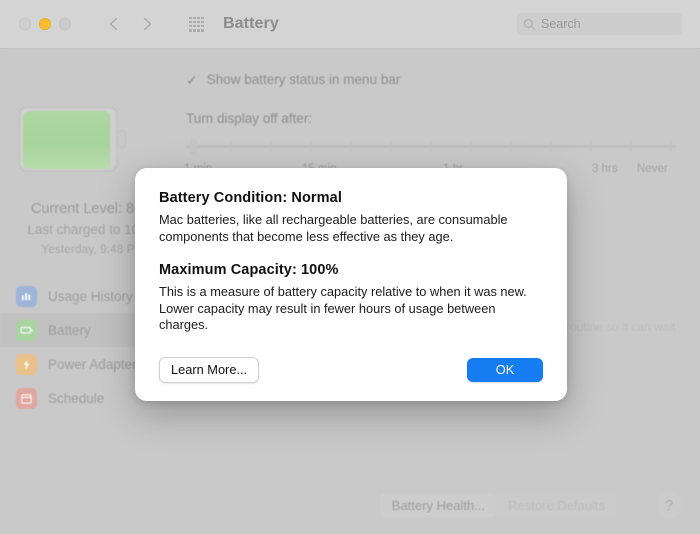 Image resolution: width=700 pixels, height=534 pixels. I want to click on battery-graphic, so click(72, 139).